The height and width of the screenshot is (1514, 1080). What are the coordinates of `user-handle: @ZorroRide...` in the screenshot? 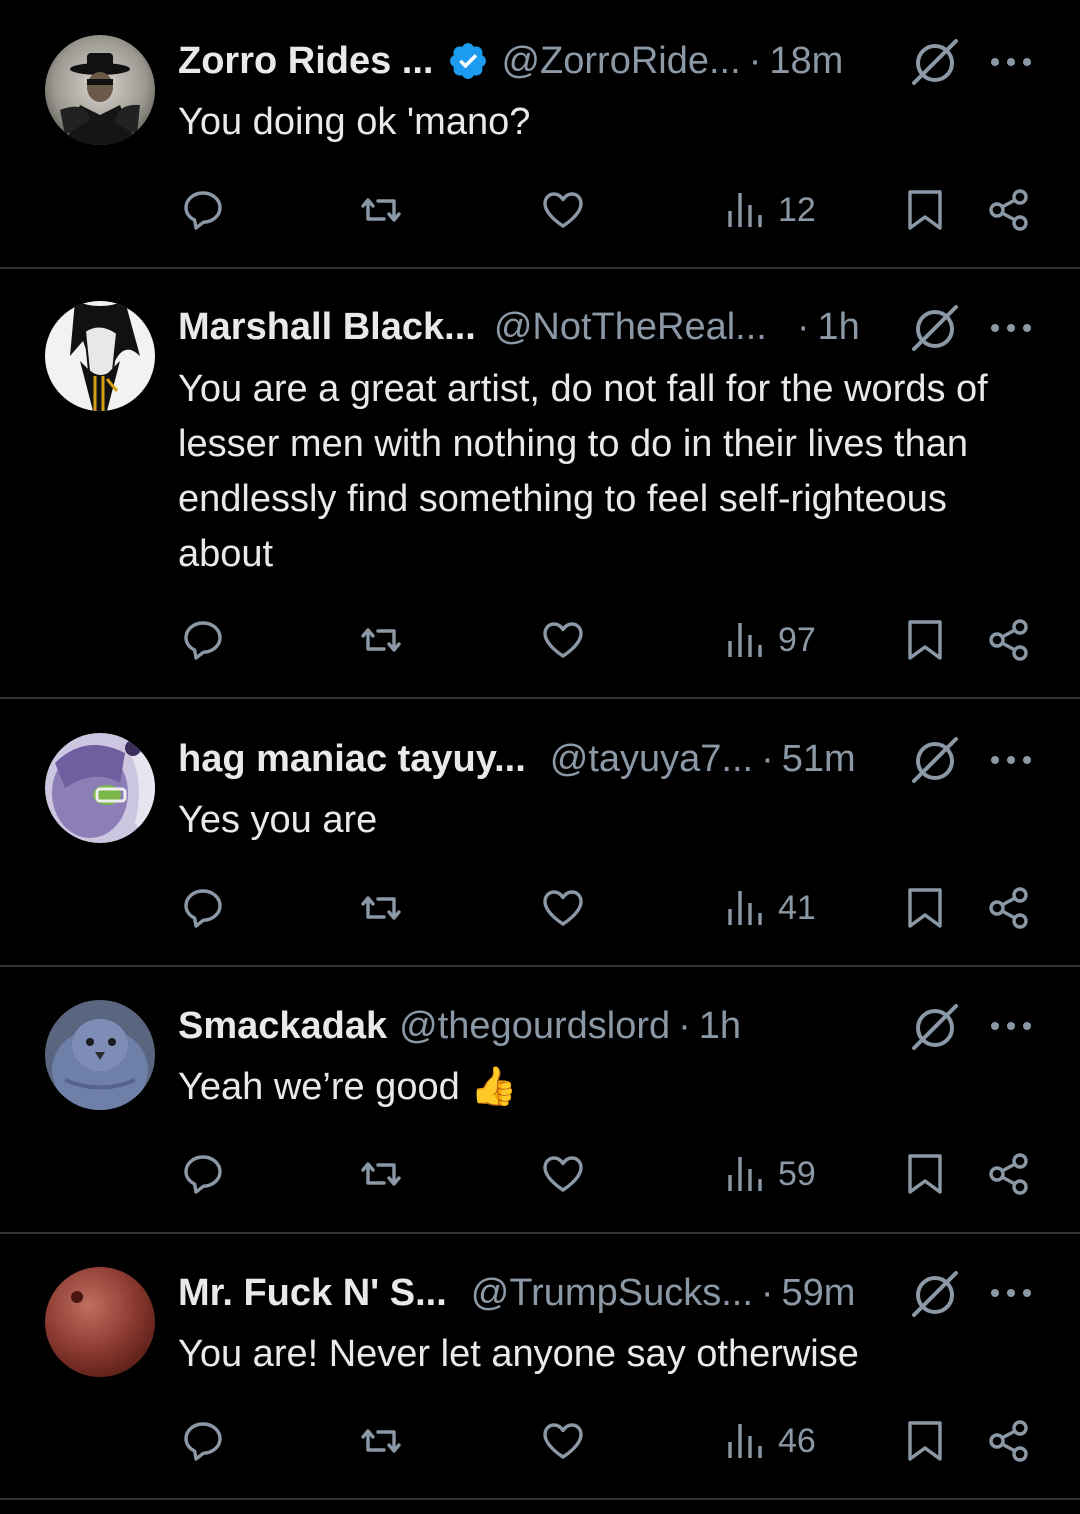 It's located at (620, 61).